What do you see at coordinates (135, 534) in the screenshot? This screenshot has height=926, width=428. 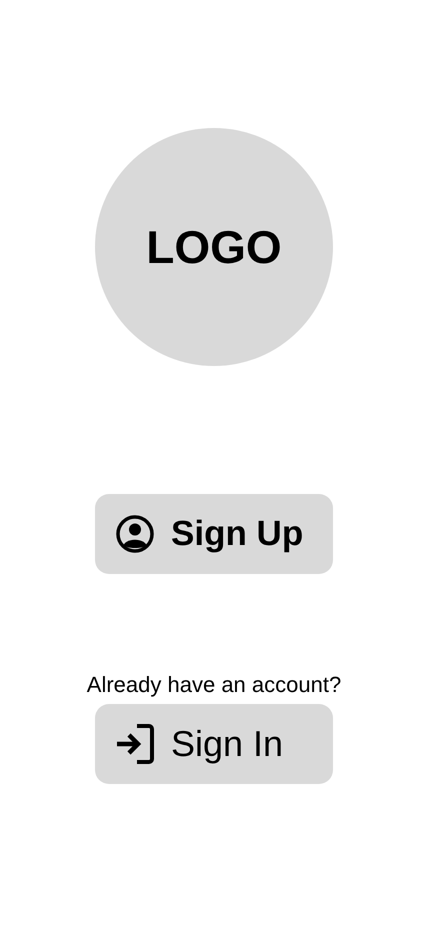 I see `user-circle-icon` at bounding box center [135, 534].